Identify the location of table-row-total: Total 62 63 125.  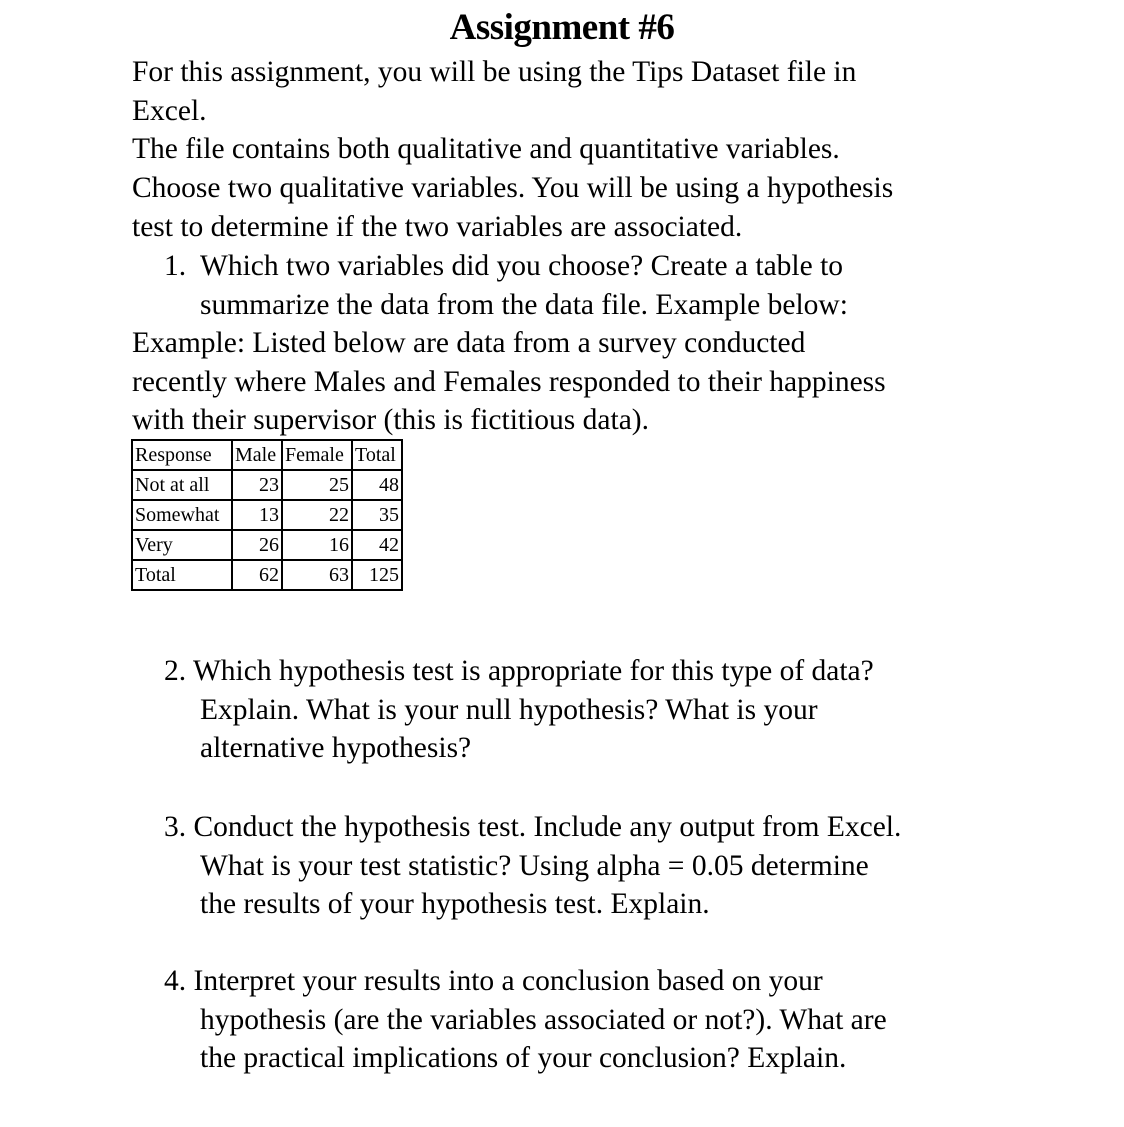
(267, 575).